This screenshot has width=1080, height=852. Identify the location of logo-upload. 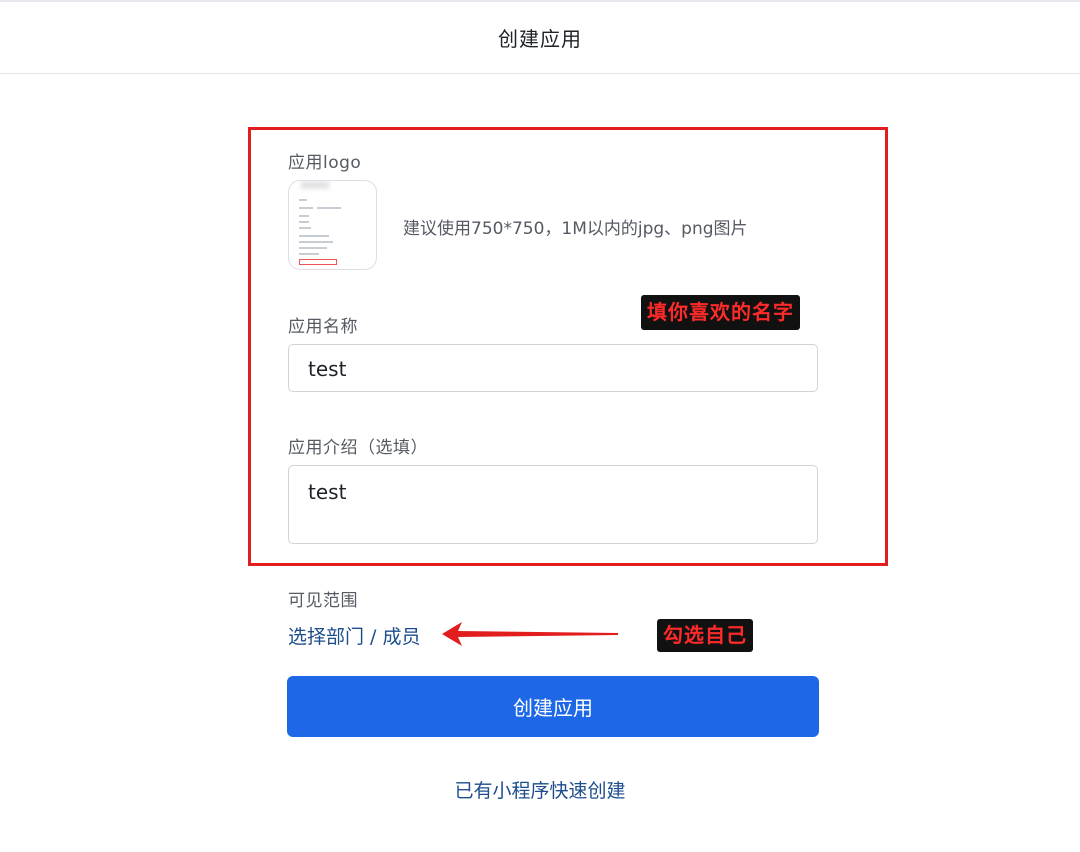
(332, 225).